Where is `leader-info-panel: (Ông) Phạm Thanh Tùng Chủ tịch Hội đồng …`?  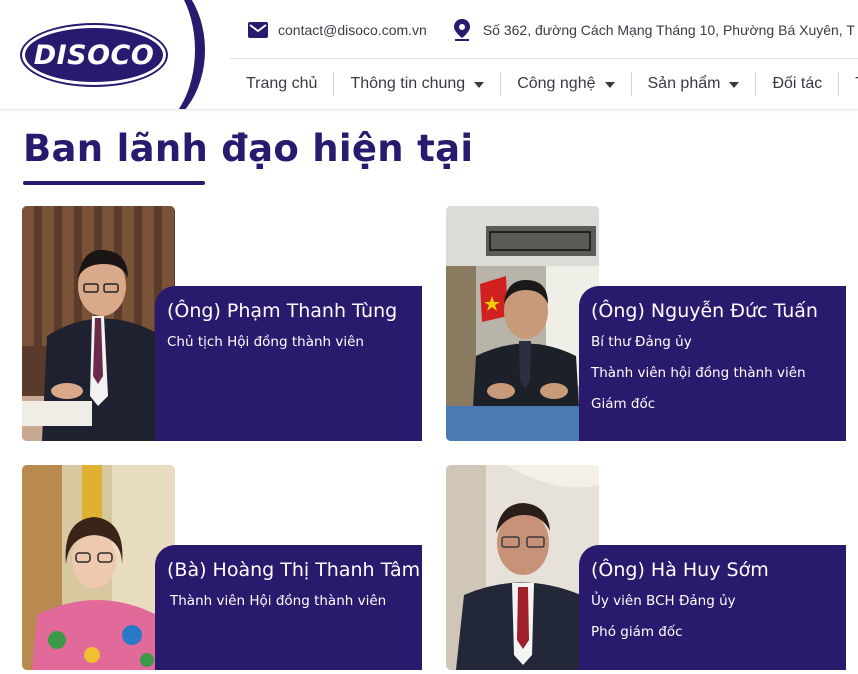
leader-info-panel: (Ông) Phạm Thanh Tùng Chủ tịch Hội đồng … is located at coordinates (288, 363).